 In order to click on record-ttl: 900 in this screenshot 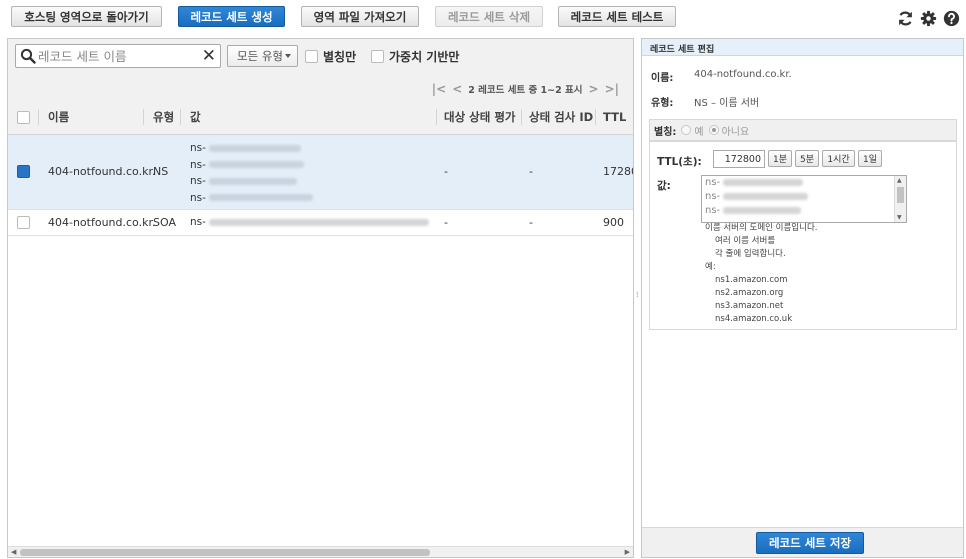, I will do `click(613, 222)`.